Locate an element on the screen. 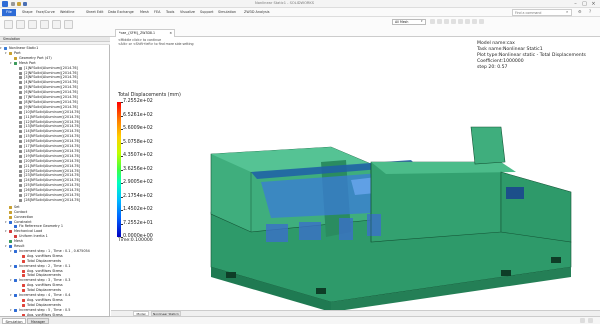  menu-data-exchange: Data Exchange is located at coordinates (121, 12).